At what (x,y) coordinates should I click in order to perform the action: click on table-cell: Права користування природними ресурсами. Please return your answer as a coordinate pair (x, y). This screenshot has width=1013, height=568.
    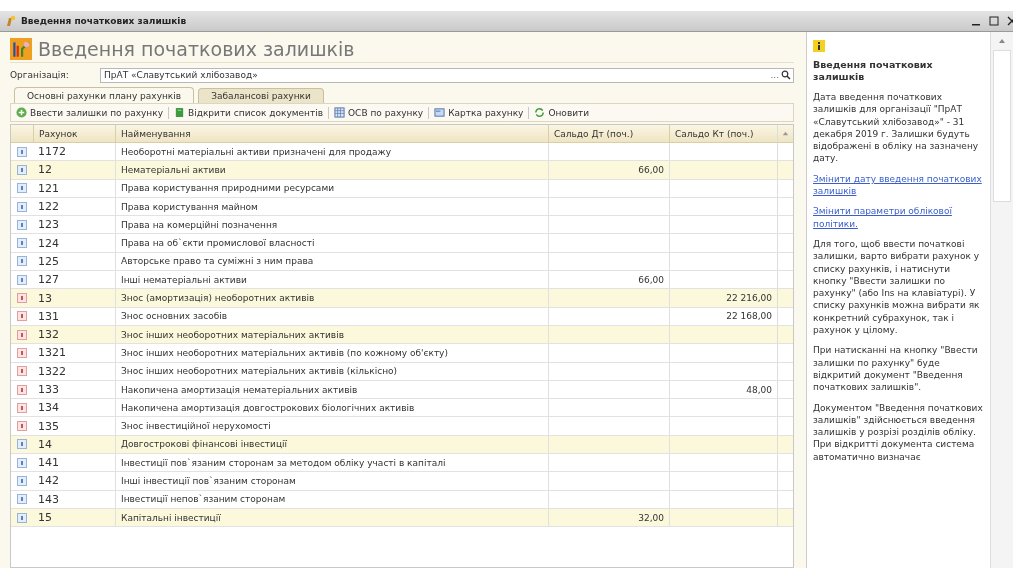
    Looking at the image, I should click on (331, 188).